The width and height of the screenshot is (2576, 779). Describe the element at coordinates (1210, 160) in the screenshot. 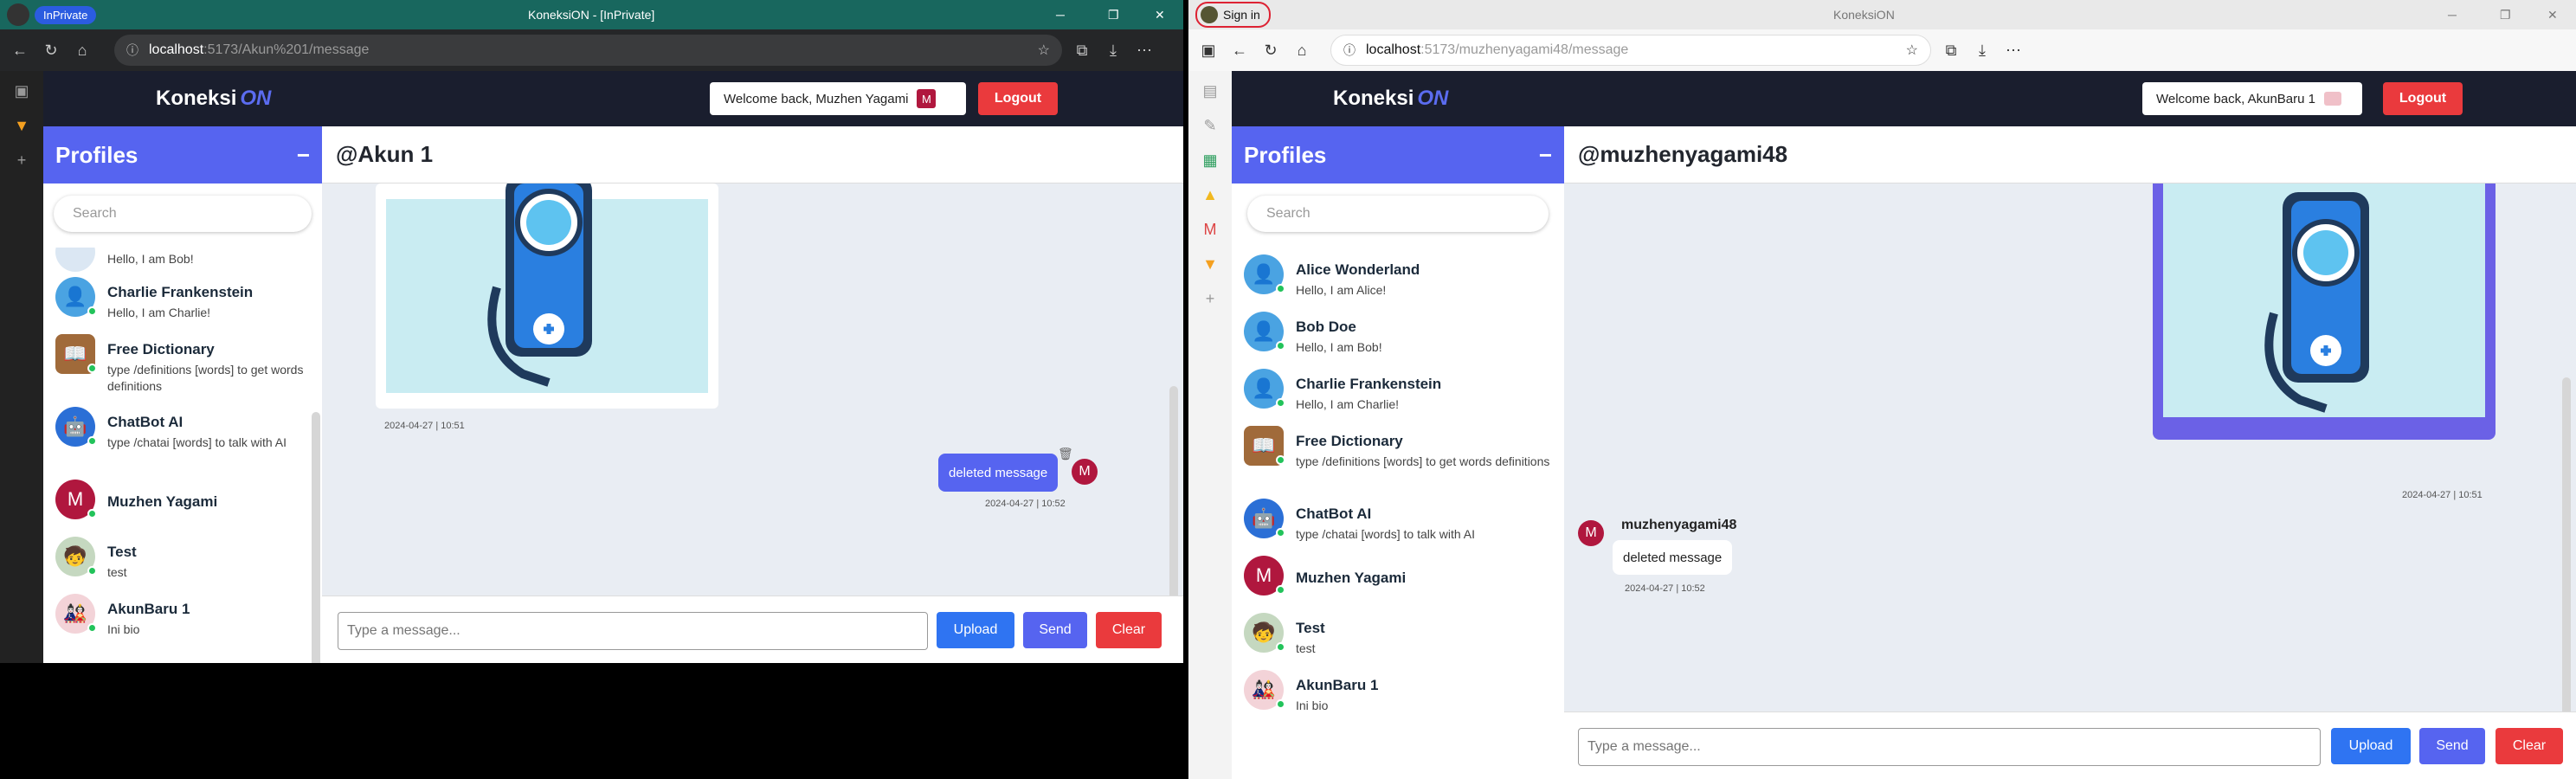

I see `tab-icon: ▦` at that location.